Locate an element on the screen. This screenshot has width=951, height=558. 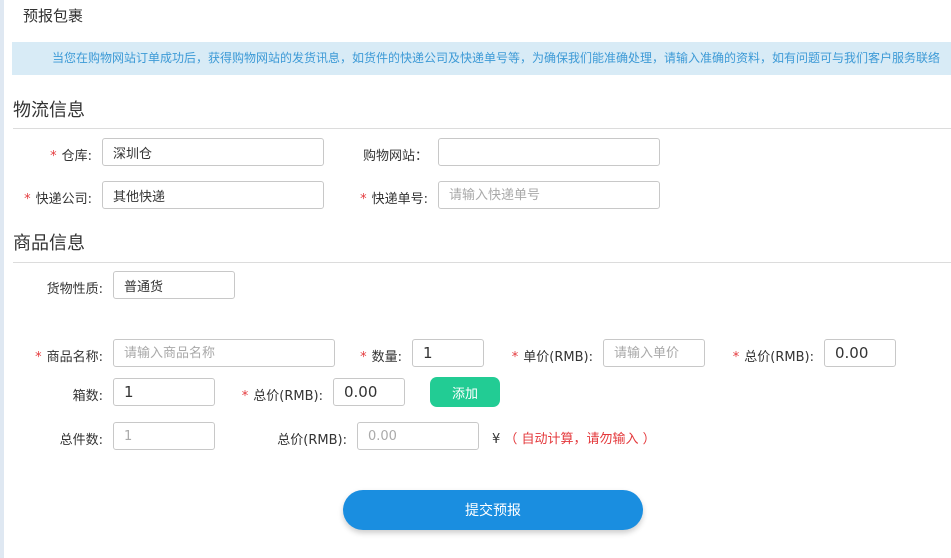
goods-divider is located at coordinates (482, 262).